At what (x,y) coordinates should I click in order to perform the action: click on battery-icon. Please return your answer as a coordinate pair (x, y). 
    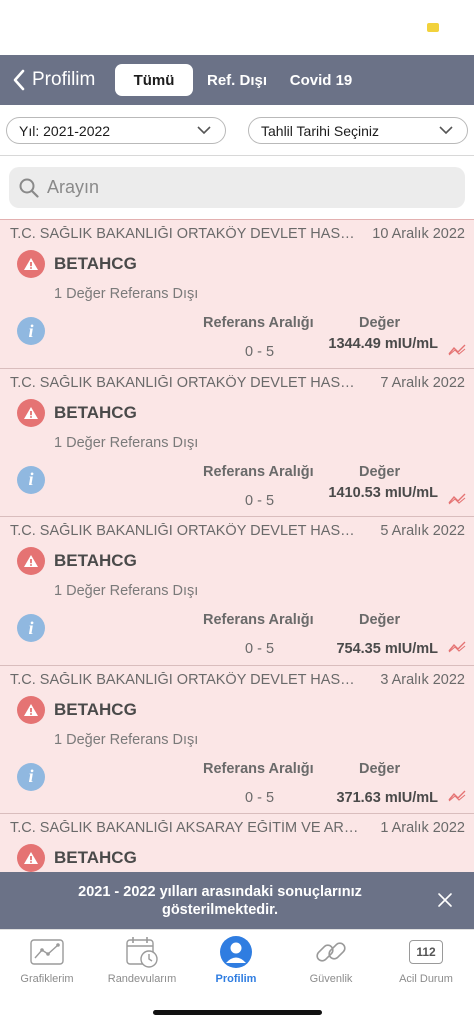
    Looking at the image, I should click on (433, 27).